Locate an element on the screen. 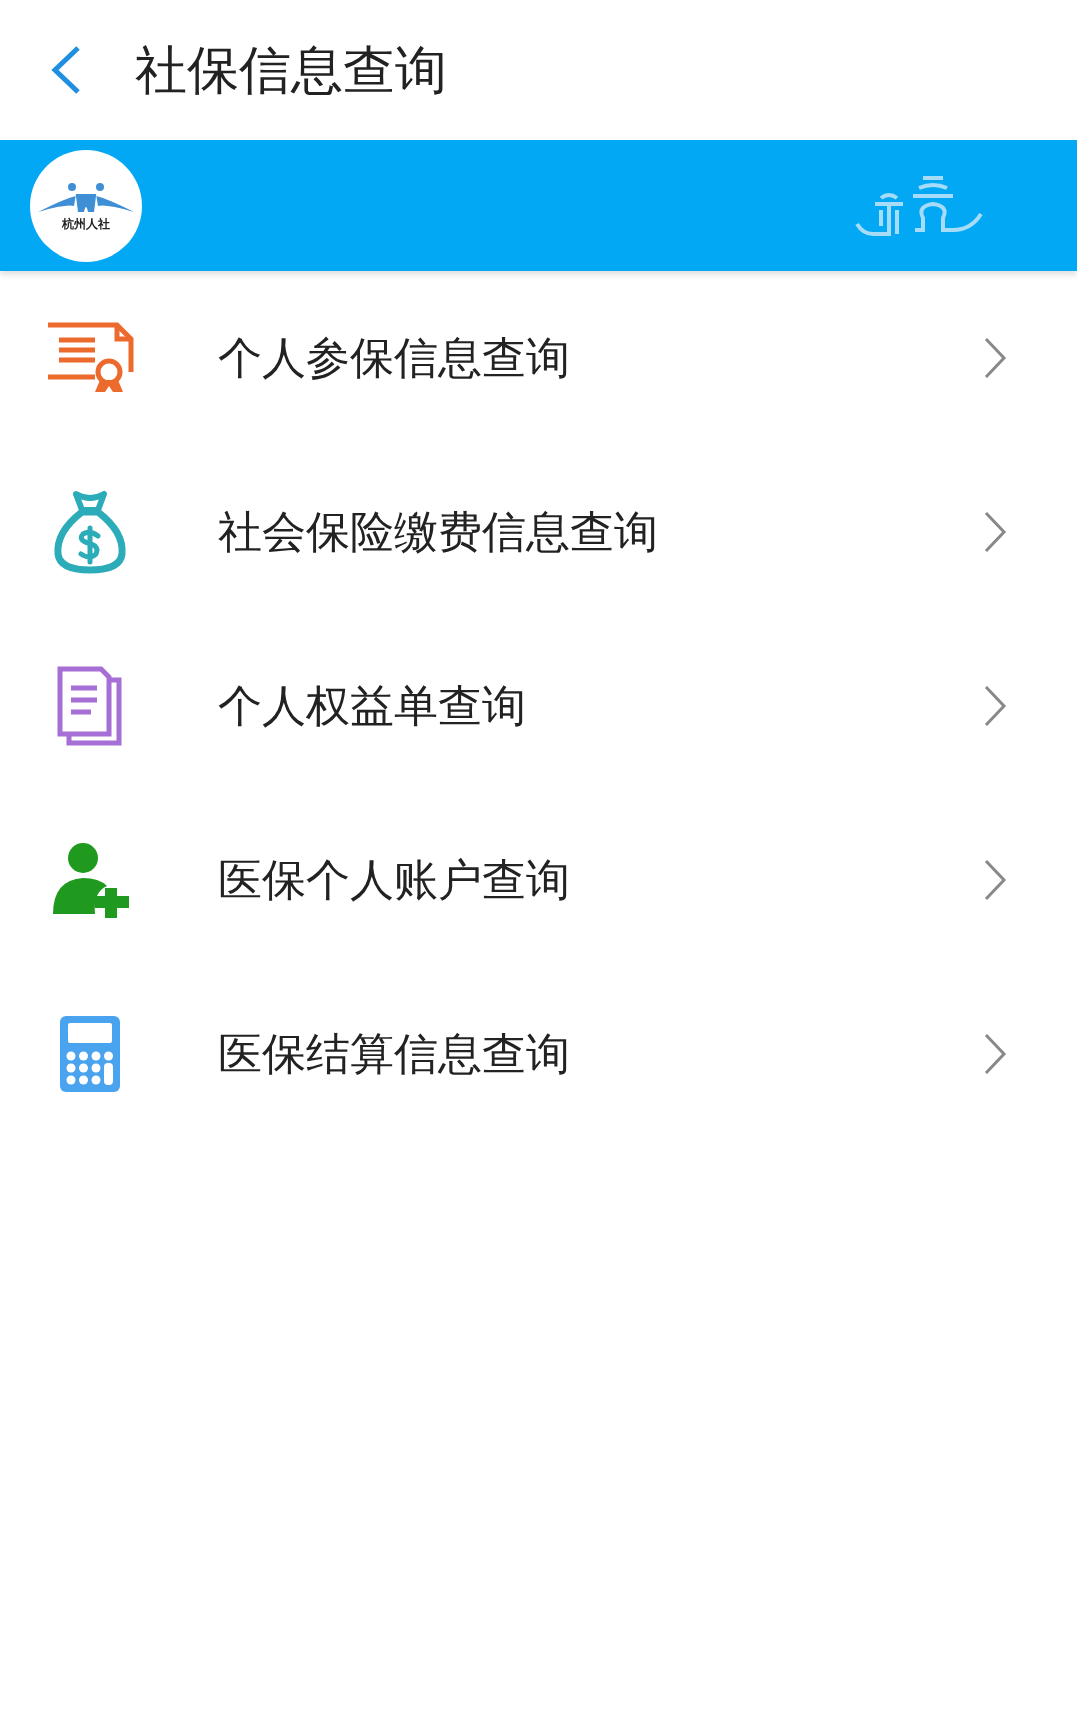 The width and height of the screenshot is (1077, 1717). menu-label: 医保结算信息查询 is located at coordinates (394, 1054).